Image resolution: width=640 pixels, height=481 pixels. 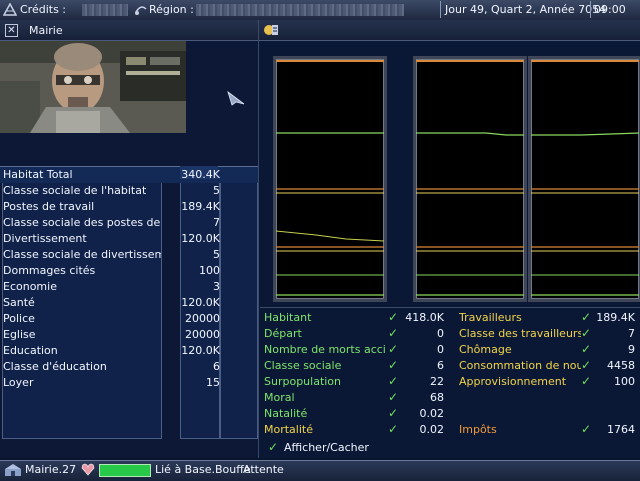 What do you see at coordinates (88, 469) in the screenshot?
I see `heart-icon` at bounding box center [88, 469].